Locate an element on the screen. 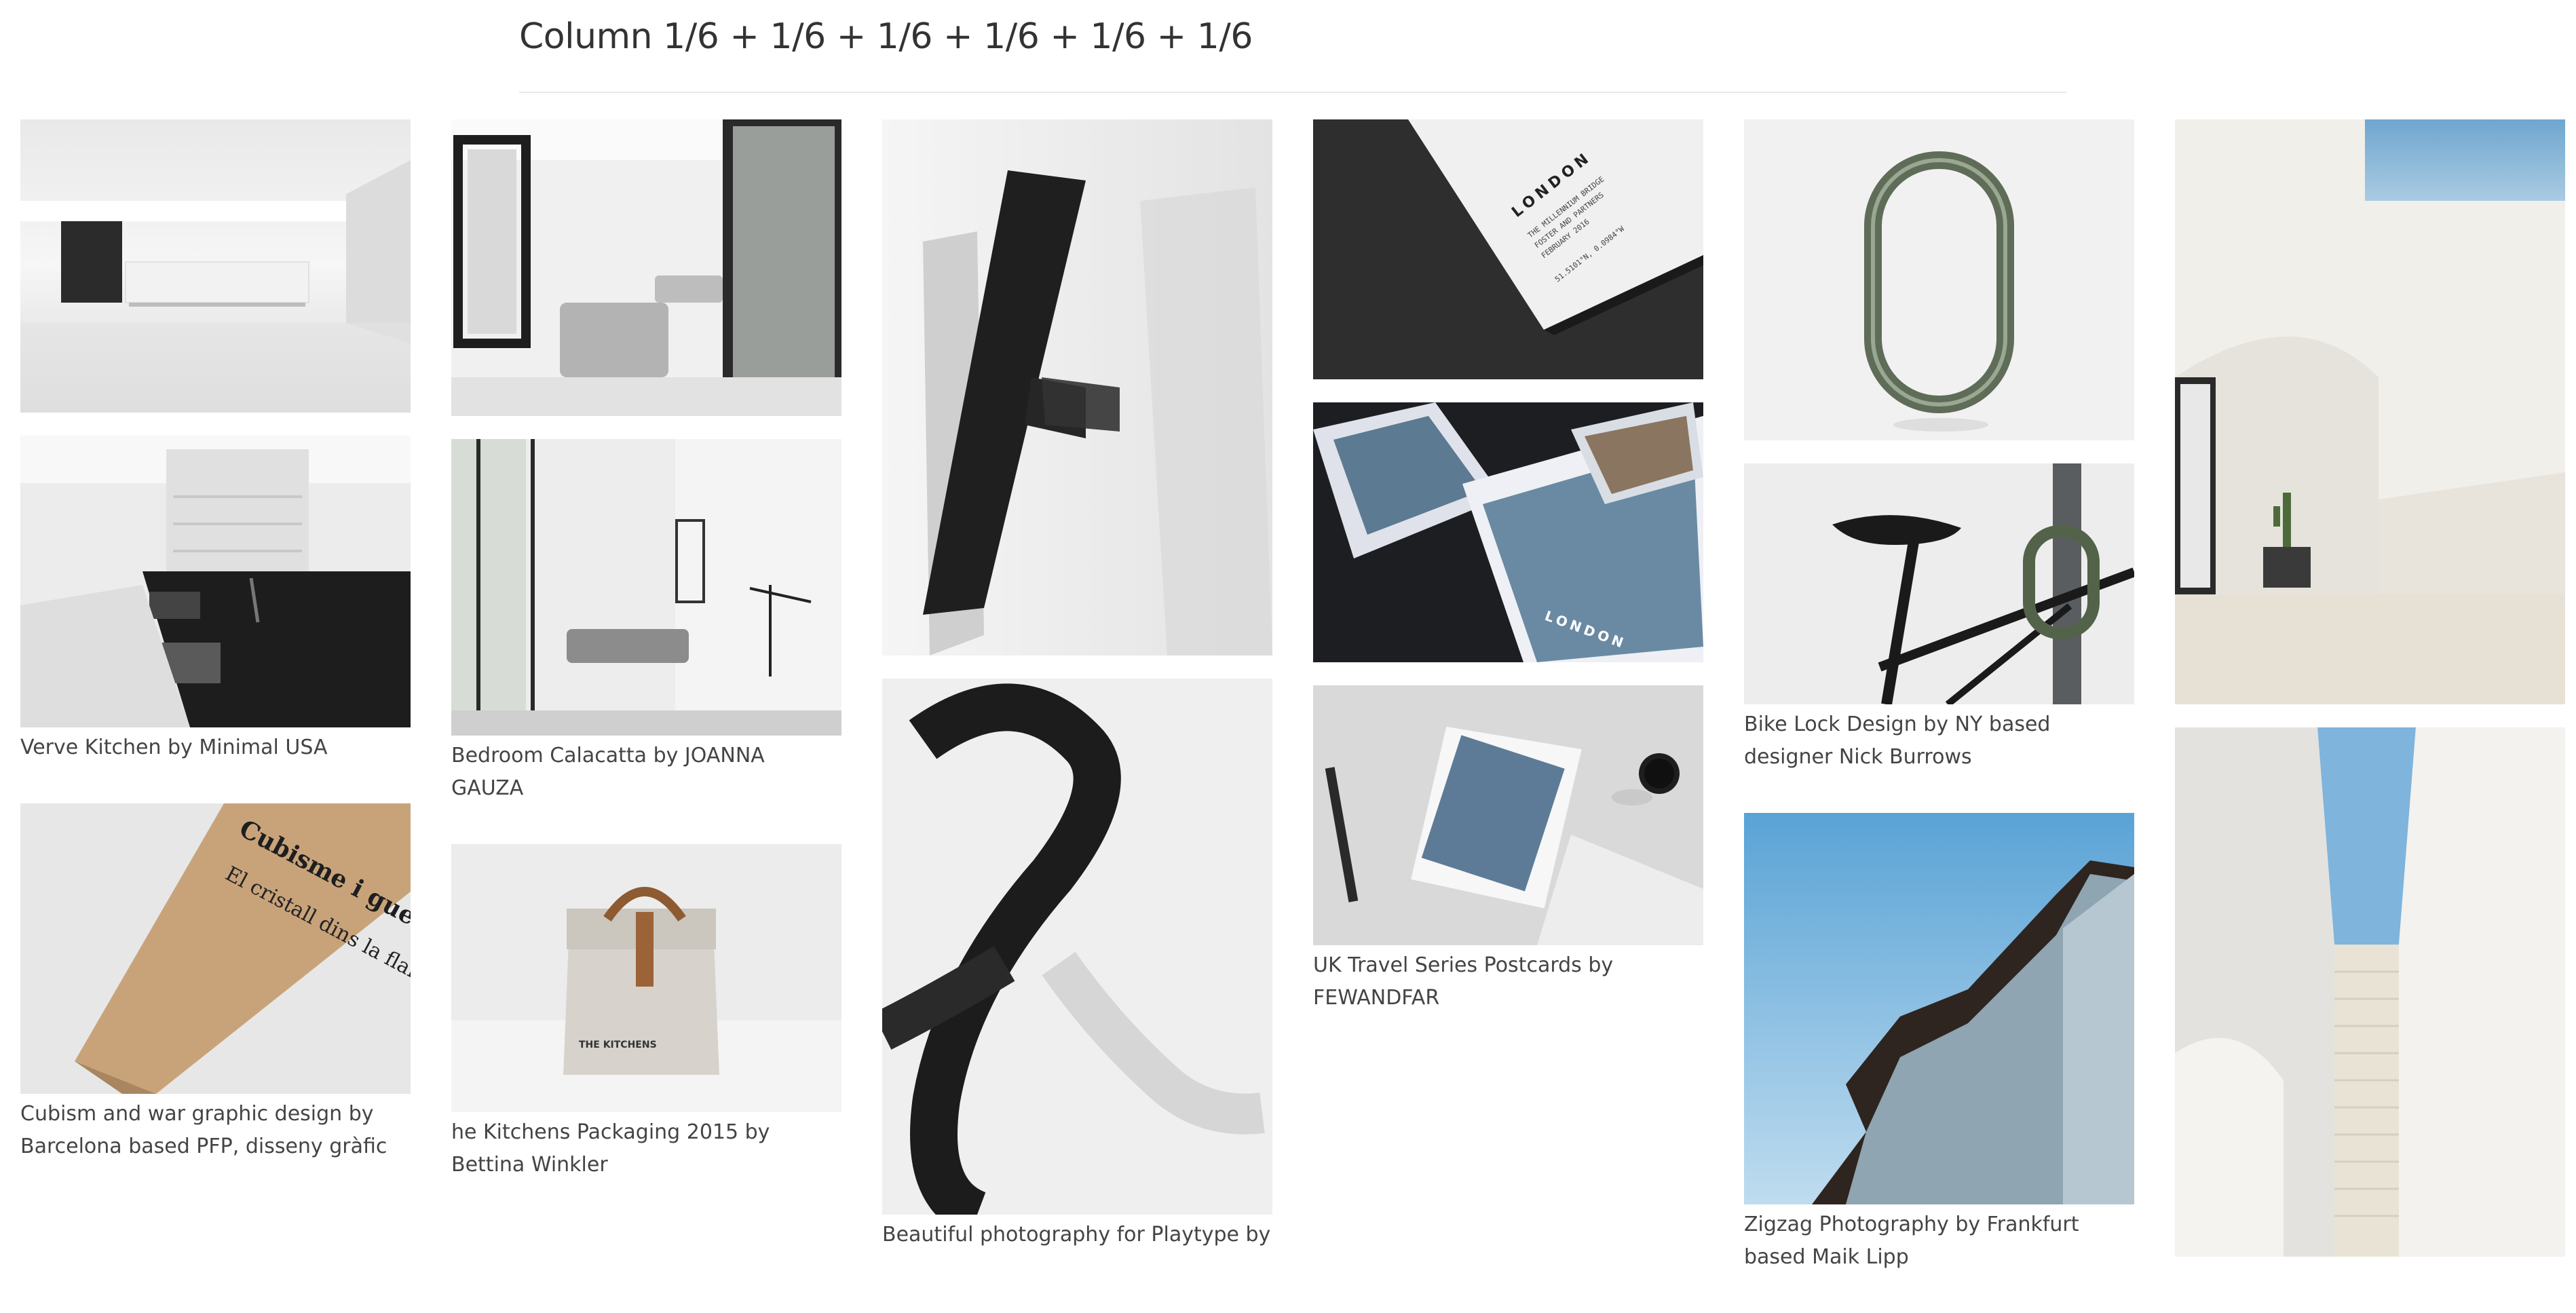 This screenshot has height=1313, width=2576. kitchen-photo is located at coordinates (216, 266).